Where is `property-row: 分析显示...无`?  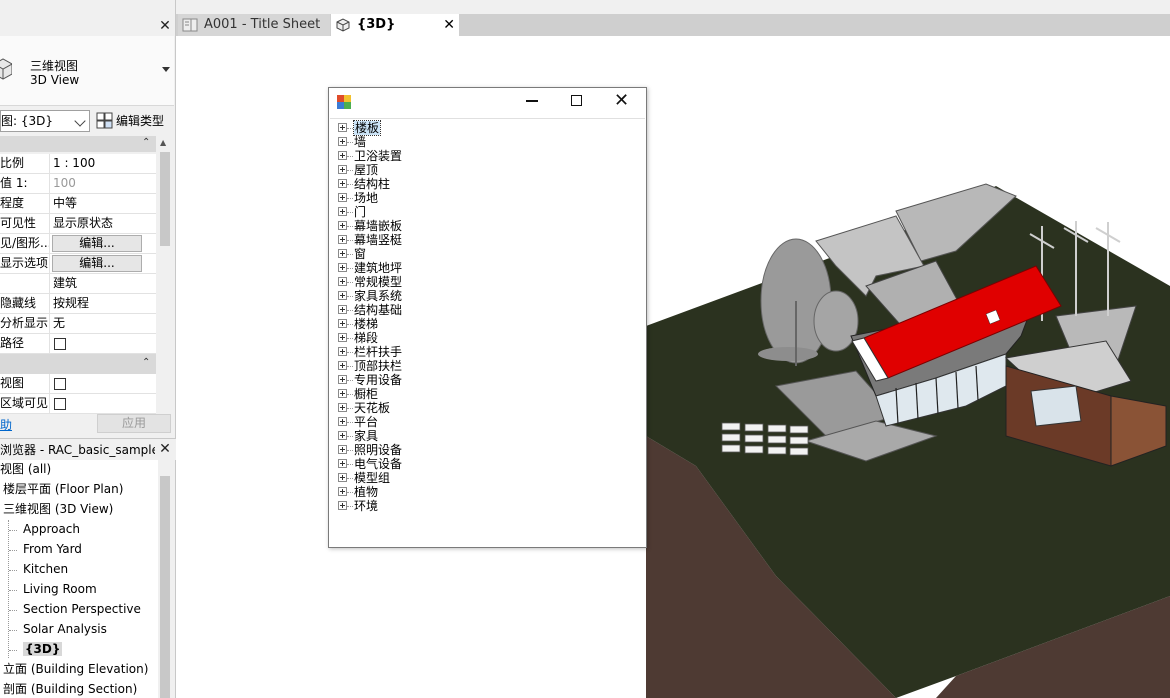
property-row: 分析显示...无 is located at coordinates (78, 324).